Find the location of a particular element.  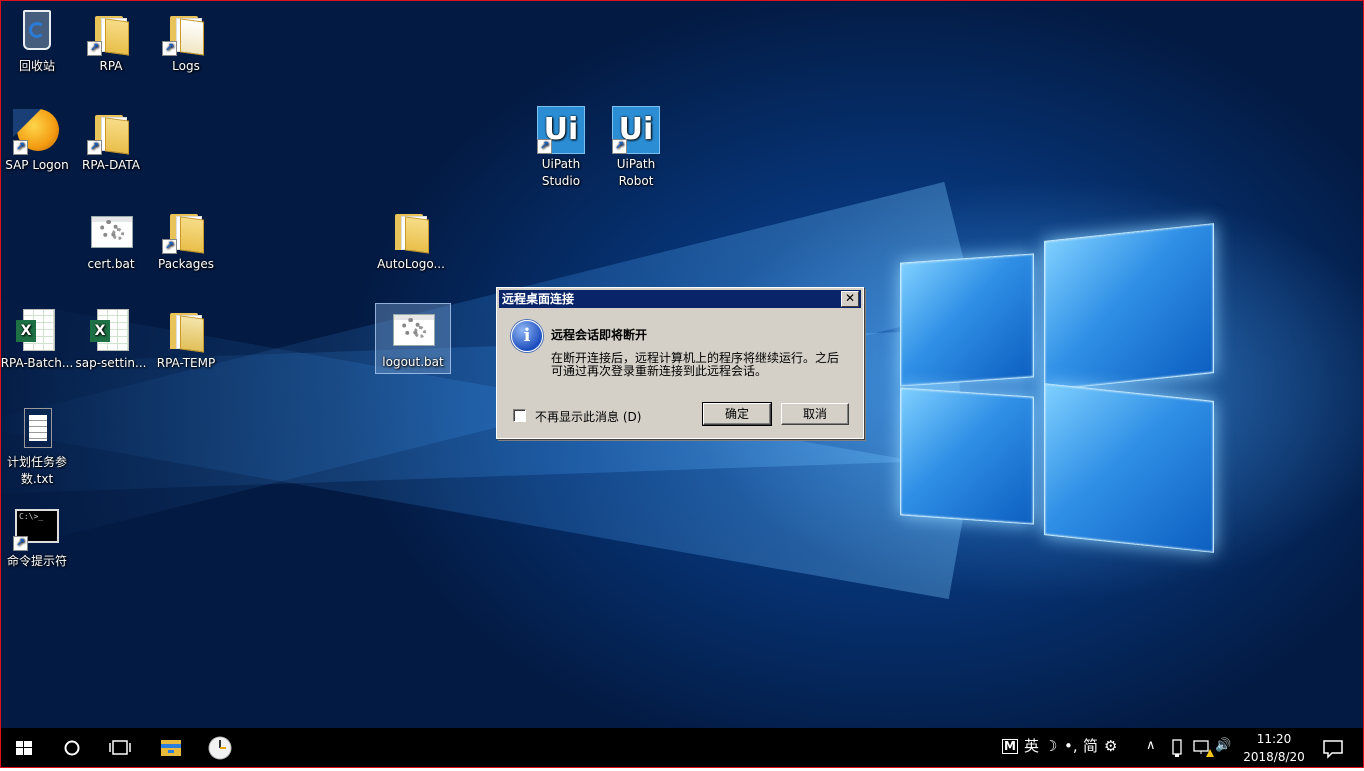

desktop-icon-sap-logon: ↗ SAP Logon is located at coordinates (37, 140).